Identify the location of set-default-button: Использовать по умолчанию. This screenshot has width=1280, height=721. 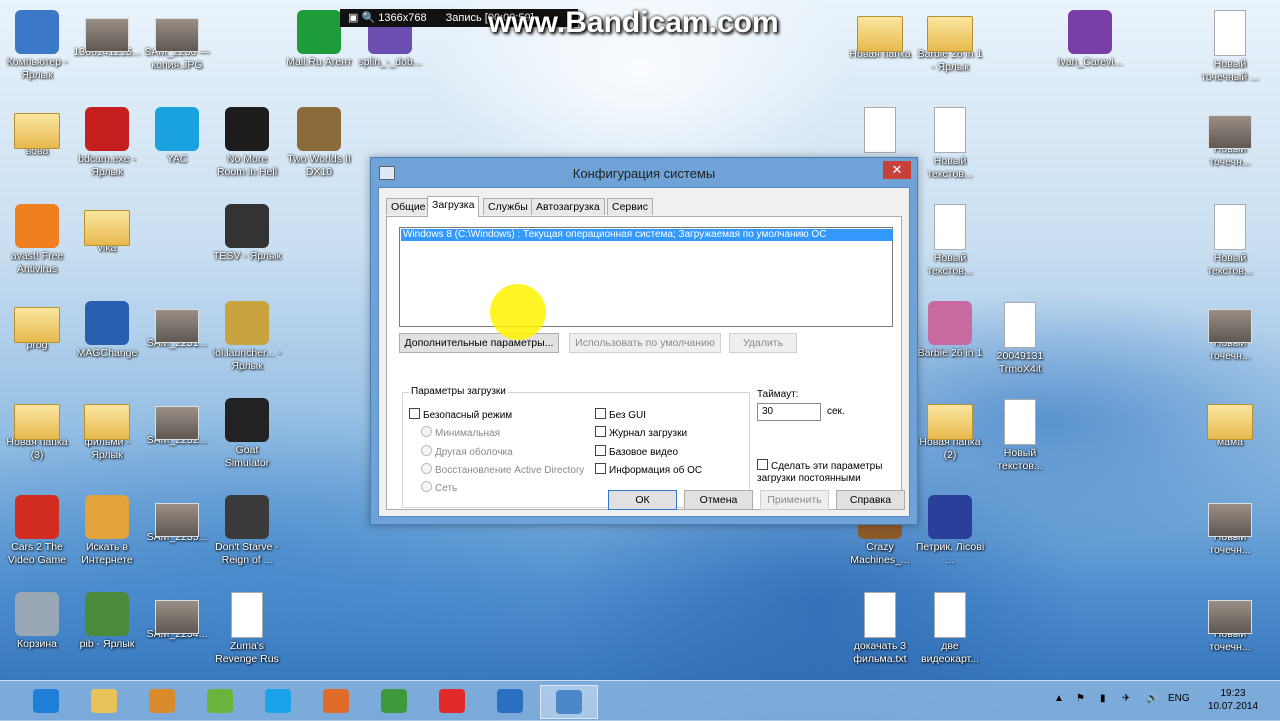
(645, 343).